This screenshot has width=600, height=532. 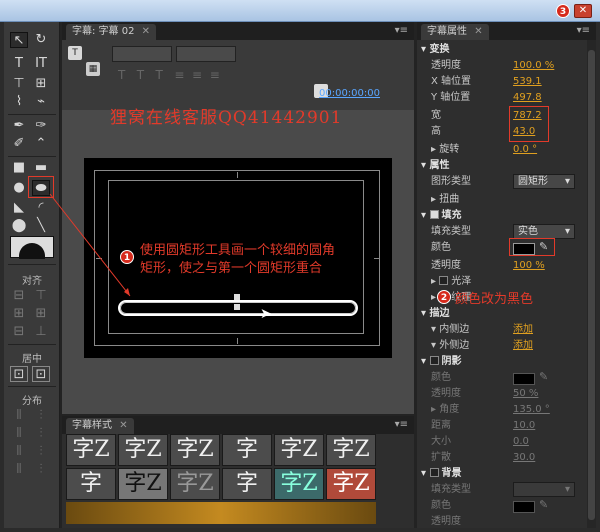 What do you see at coordinates (238, 425) in the screenshot?
I see `styles-tabbar: 字幕样式 ✕ ▾≡` at bounding box center [238, 425].